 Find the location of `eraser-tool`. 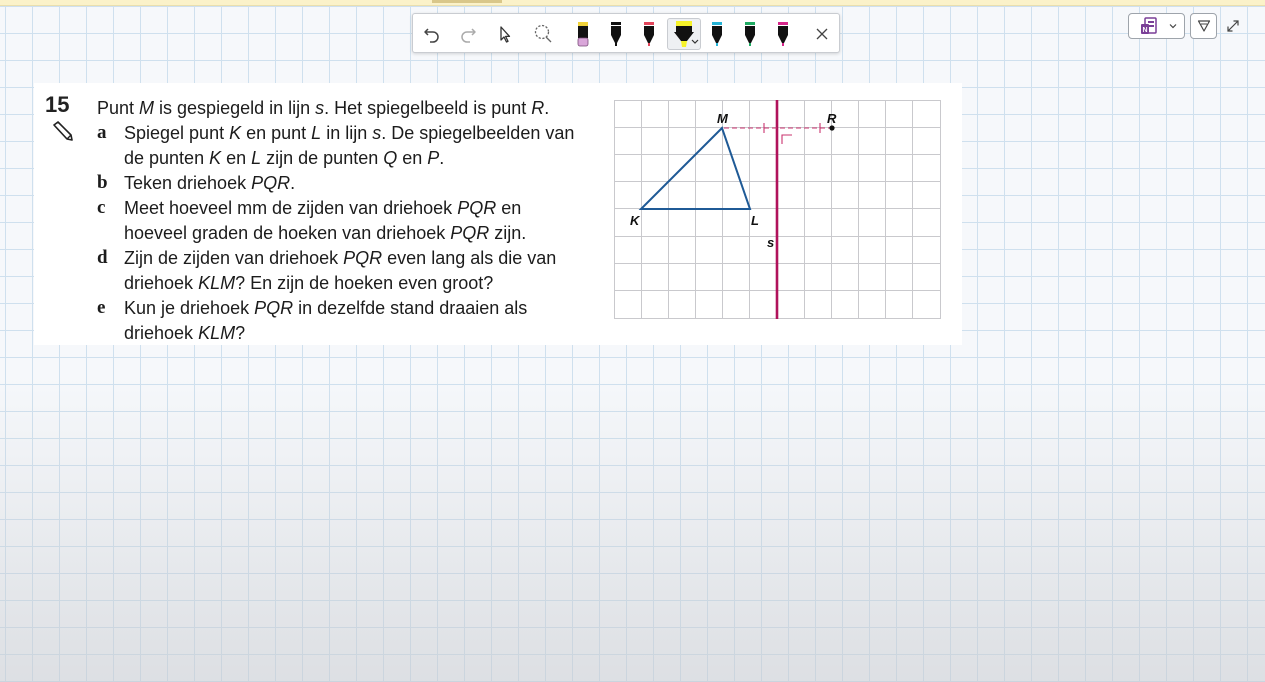

eraser-tool is located at coordinates (583, 34).